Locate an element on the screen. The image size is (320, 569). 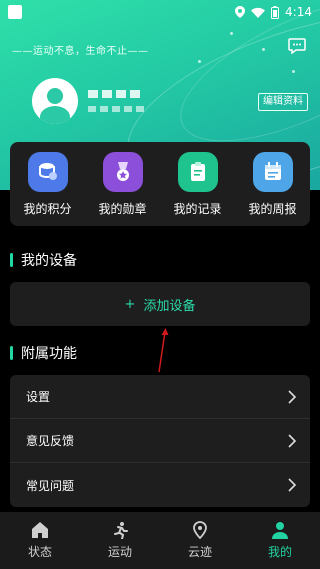
section-title-devices: 我的设备 is located at coordinates (43, 260).